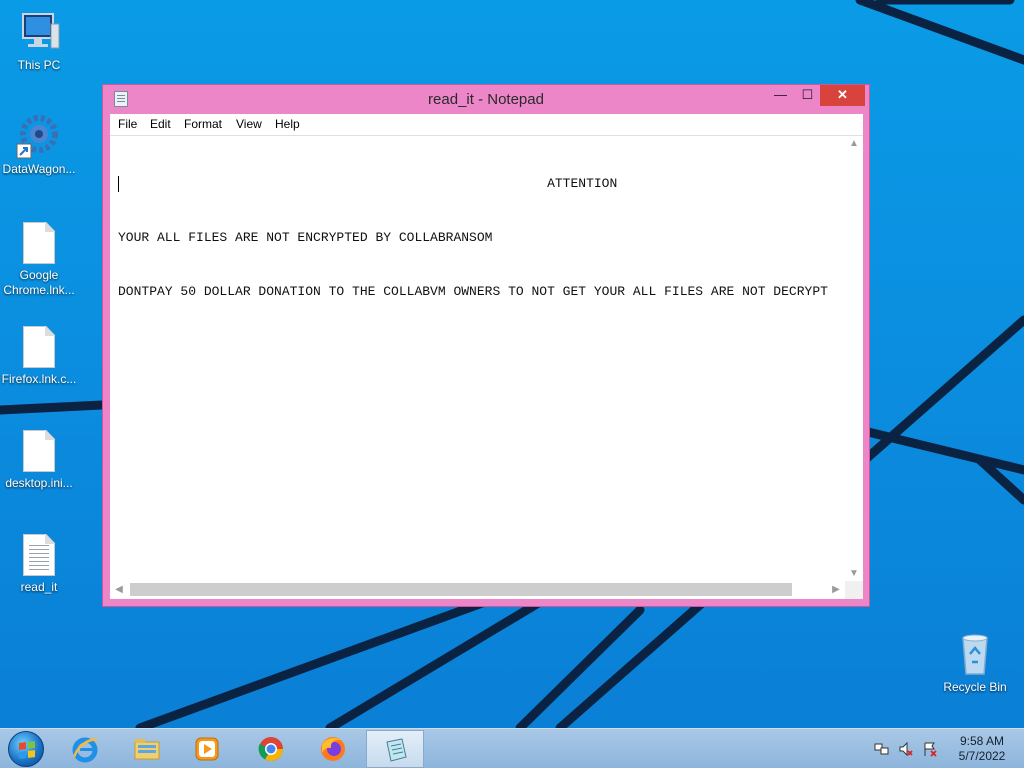 The image size is (1024, 768). Describe the element at coordinates (854, 574) in the screenshot. I see `scroll-down-icon: ▼` at that location.